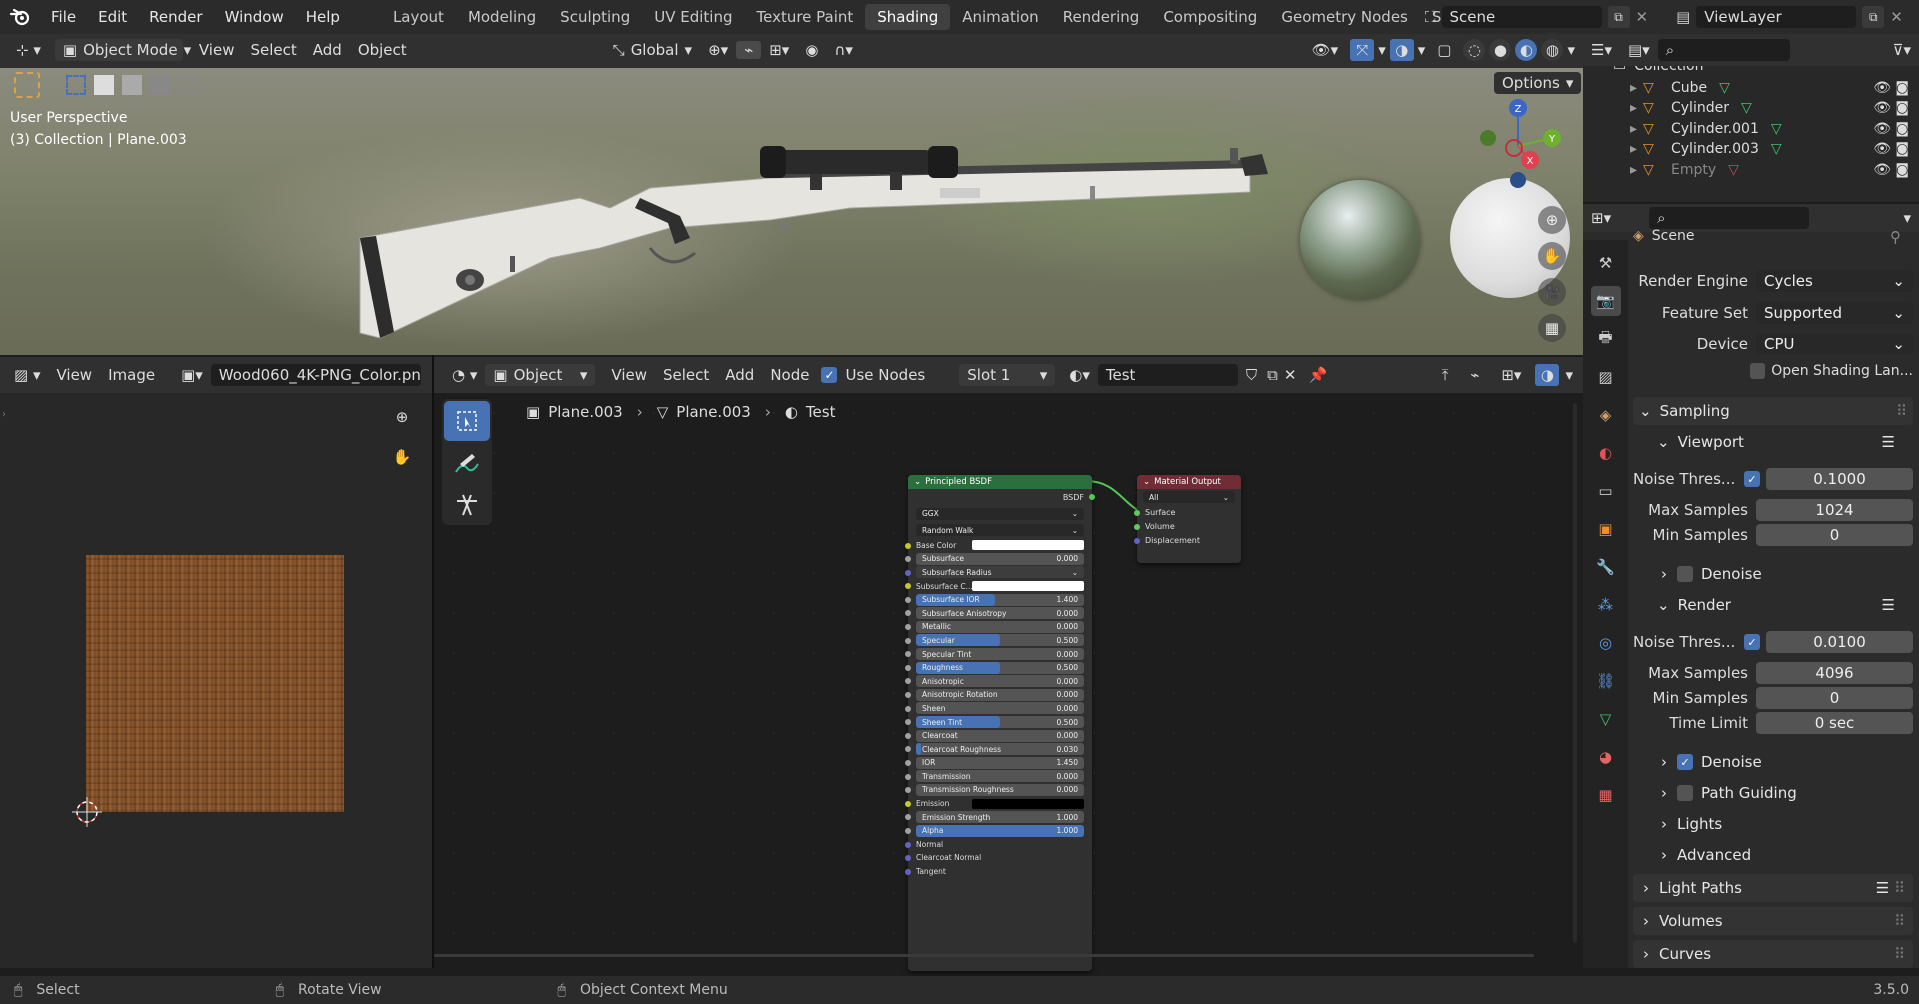 The image size is (1919, 1004). I want to click on shading-wireframe-icon: ◌, so click(1474, 50).